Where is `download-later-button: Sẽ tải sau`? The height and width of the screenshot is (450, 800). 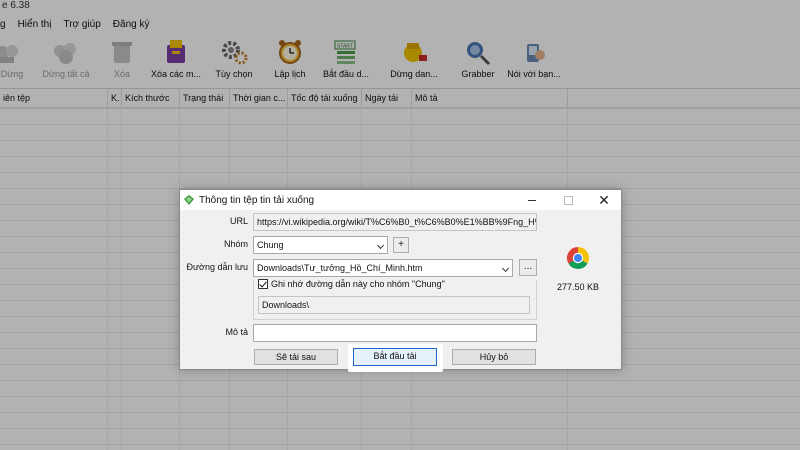 download-later-button: Sẽ tải sau is located at coordinates (296, 357).